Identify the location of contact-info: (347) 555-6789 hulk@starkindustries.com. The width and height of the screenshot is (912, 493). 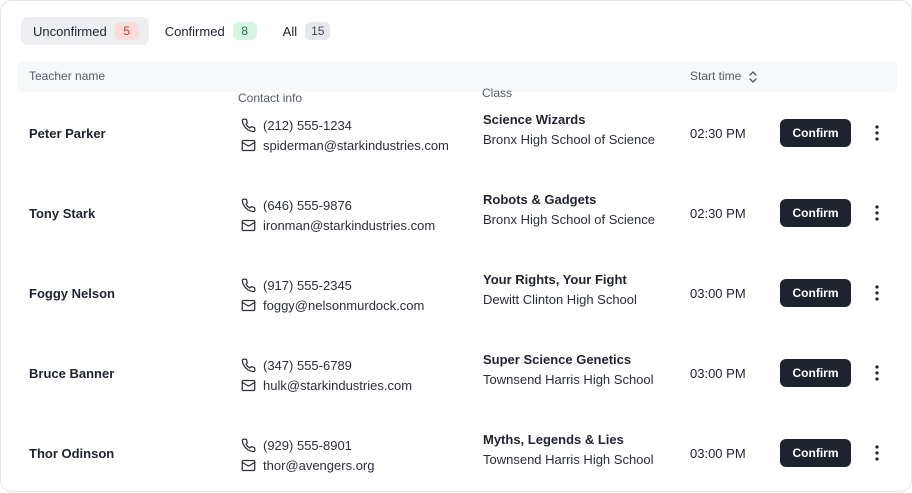
(326, 375).